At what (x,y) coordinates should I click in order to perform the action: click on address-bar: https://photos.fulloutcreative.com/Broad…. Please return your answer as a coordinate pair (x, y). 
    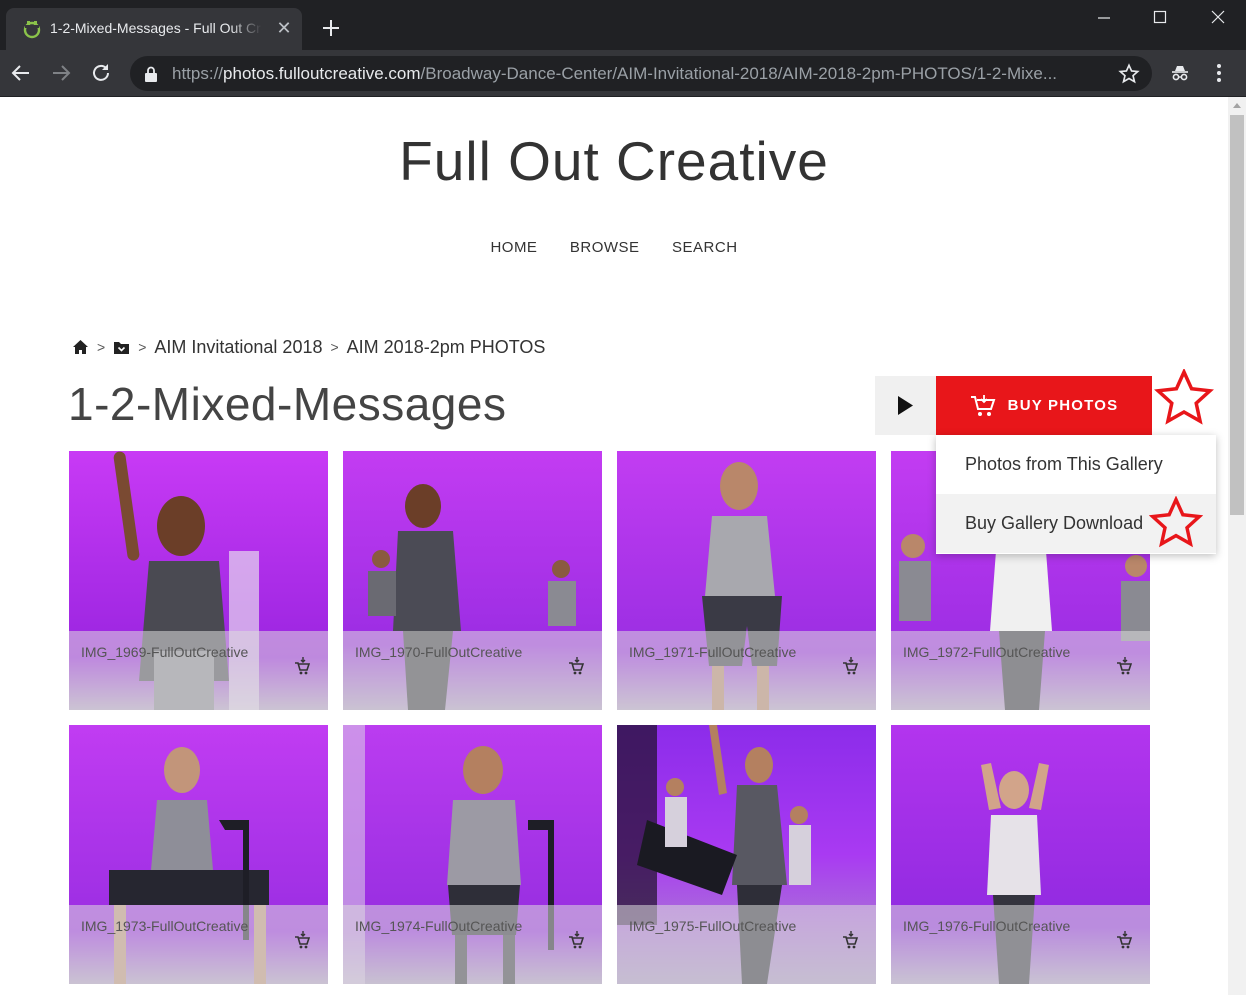
    Looking at the image, I should click on (641, 73).